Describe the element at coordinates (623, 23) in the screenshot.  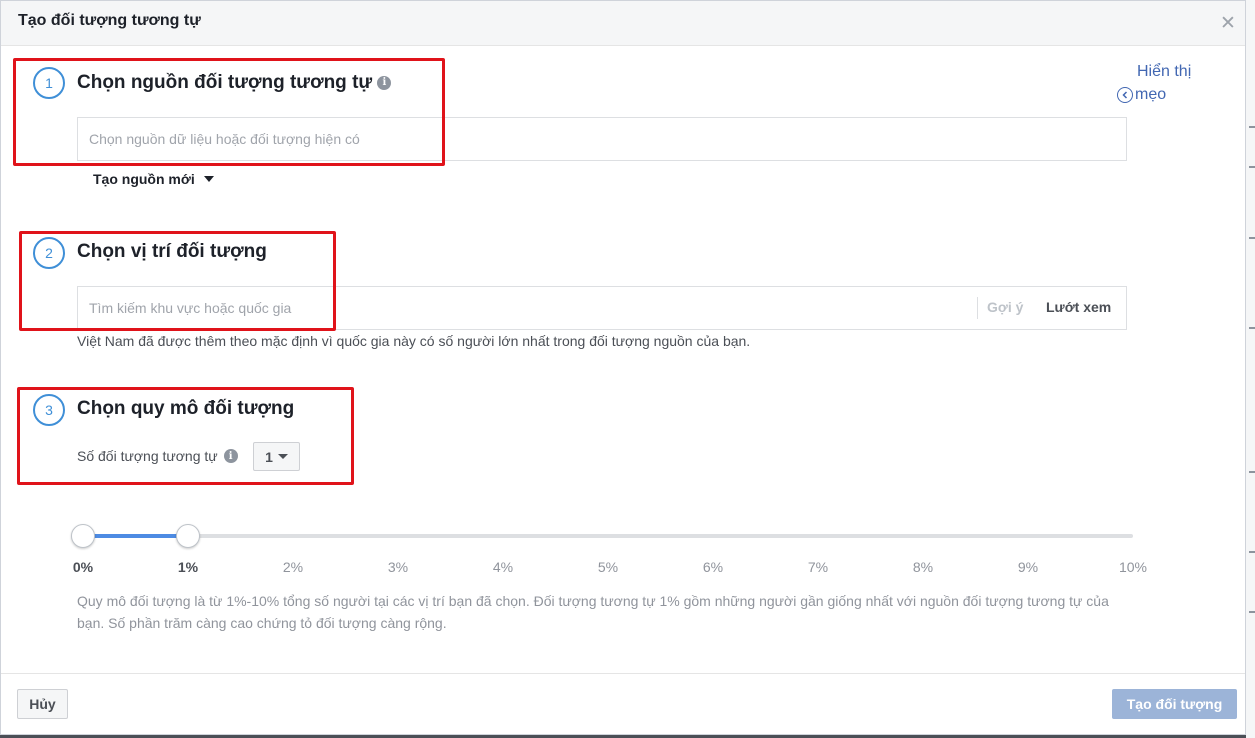
I see `dialog-header: Tạo đối tượng tương tự ✕` at that location.